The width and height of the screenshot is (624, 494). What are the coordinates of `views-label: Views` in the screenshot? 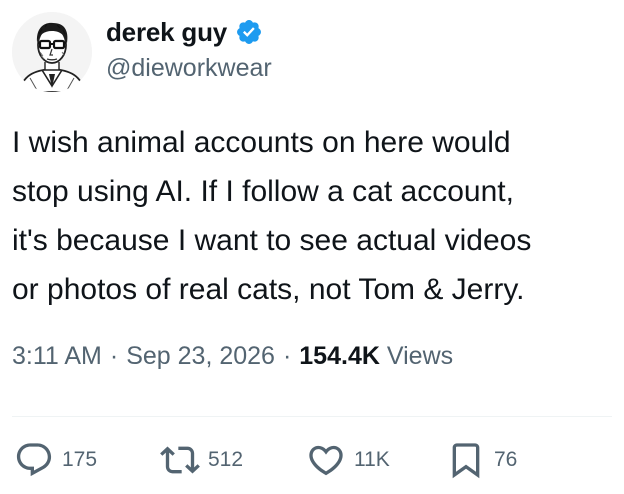 It's located at (420, 356).